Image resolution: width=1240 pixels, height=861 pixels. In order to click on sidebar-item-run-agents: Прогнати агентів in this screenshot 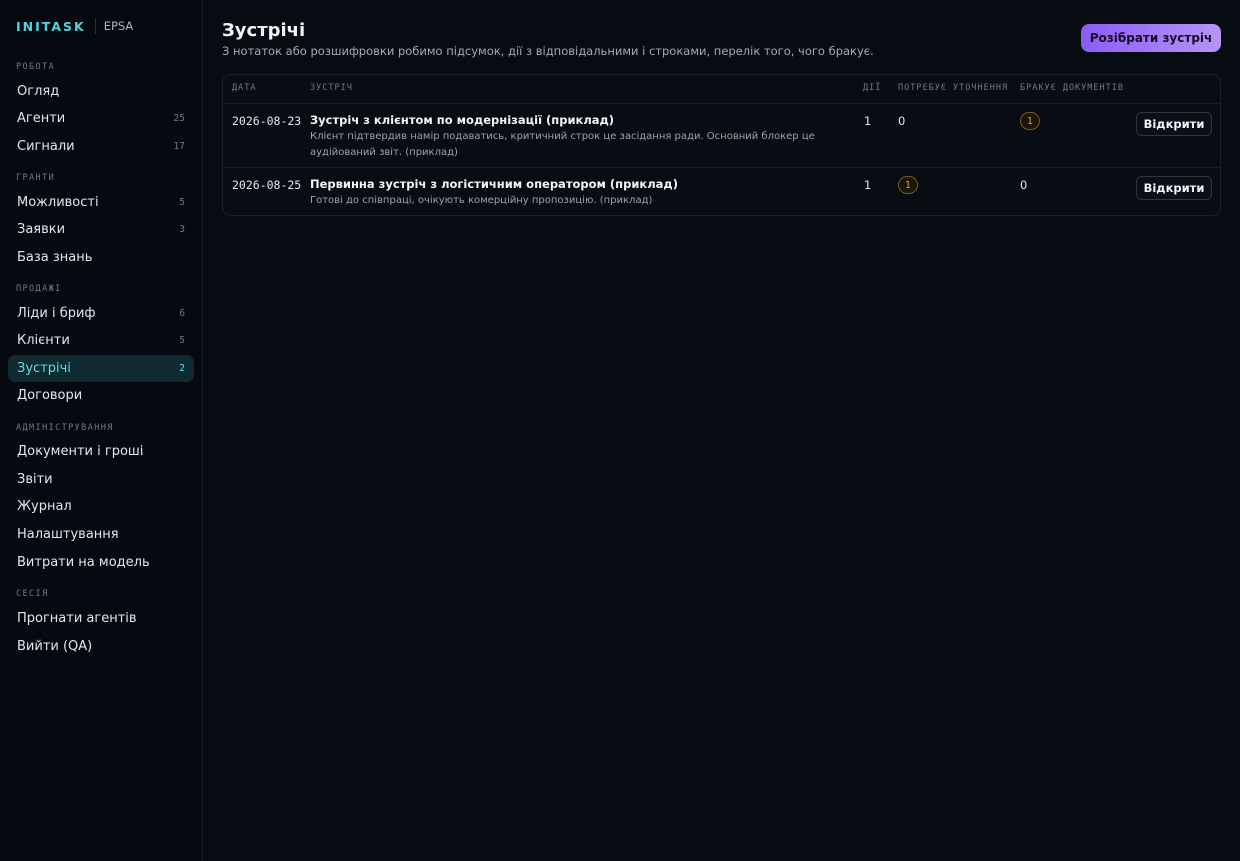, I will do `click(101, 618)`.